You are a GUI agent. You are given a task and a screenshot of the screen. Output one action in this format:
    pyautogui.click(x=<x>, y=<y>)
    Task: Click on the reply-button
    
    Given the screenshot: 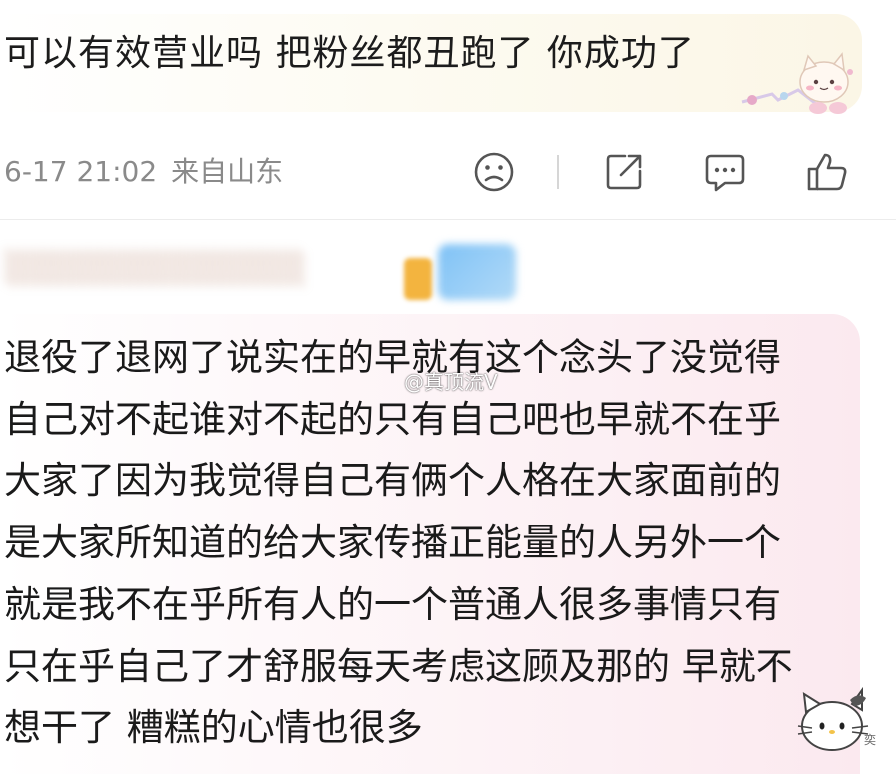 What is the action you would take?
    pyautogui.click(x=725, y=172)
    